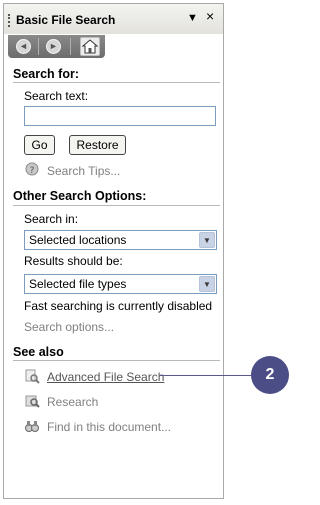 The width and height of the screenshot is (320, 505). I want to click on drag-grip, so click(10, 20).